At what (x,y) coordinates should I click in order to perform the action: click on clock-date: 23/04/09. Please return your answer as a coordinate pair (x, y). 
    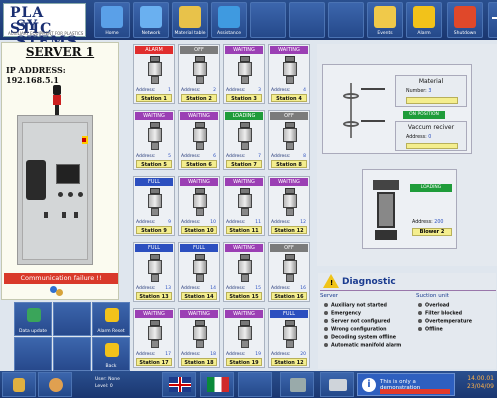
    Looking at the image, I should click on (480, 386).